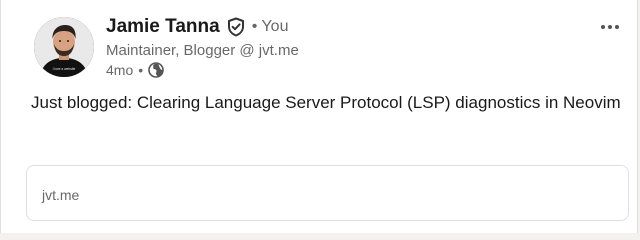  I want to click on globe-icon, so click(156, 70).